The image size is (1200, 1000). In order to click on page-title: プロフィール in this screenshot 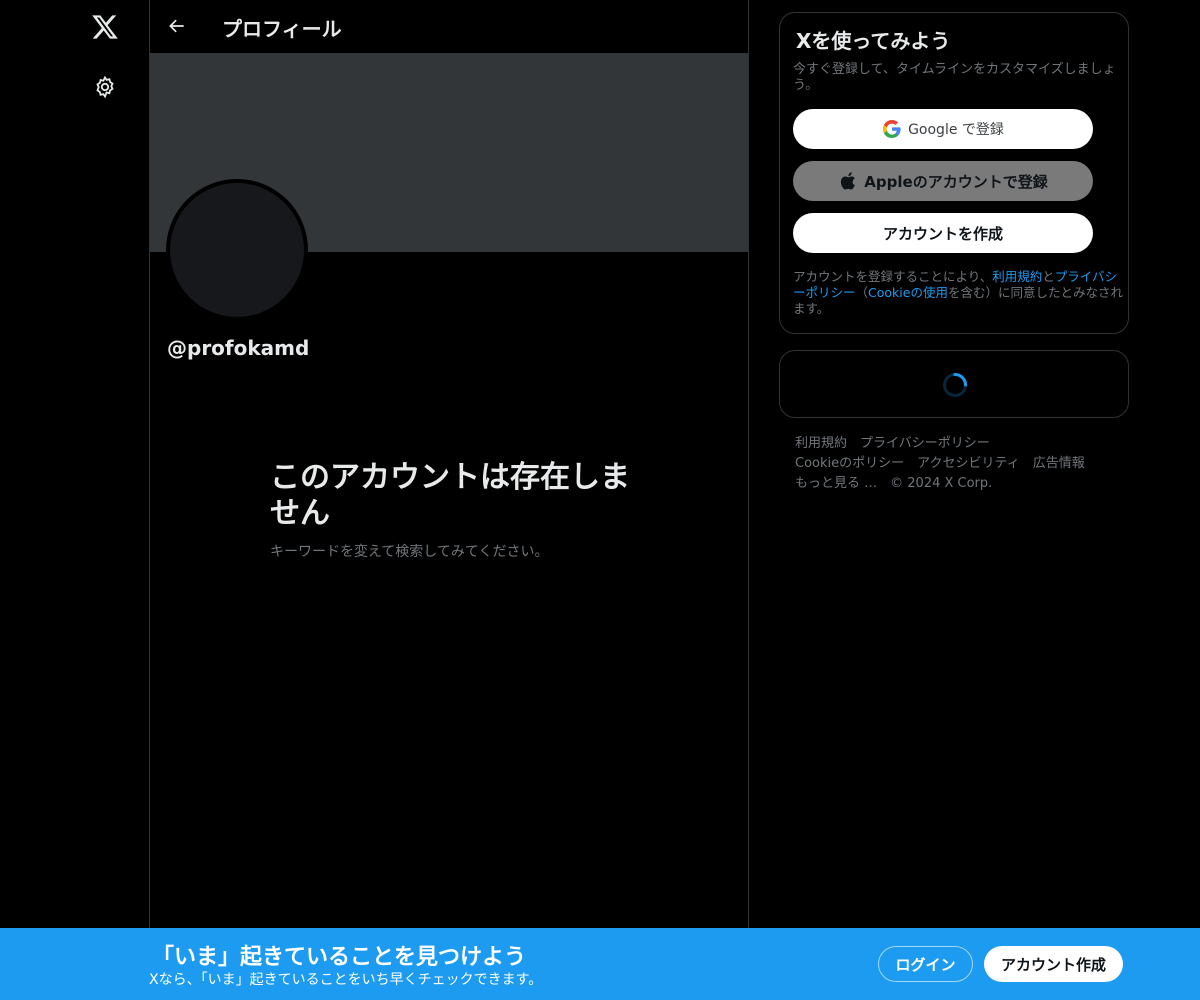, I will do `click(282, 29)`.